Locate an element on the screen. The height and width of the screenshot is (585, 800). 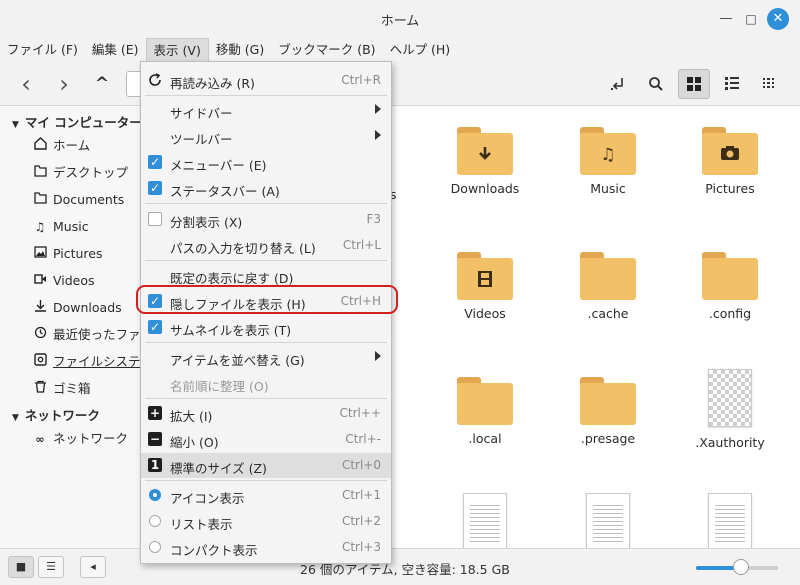
menu-bookmarks: ブックマーク (B) is located at coordinates (326, 50).